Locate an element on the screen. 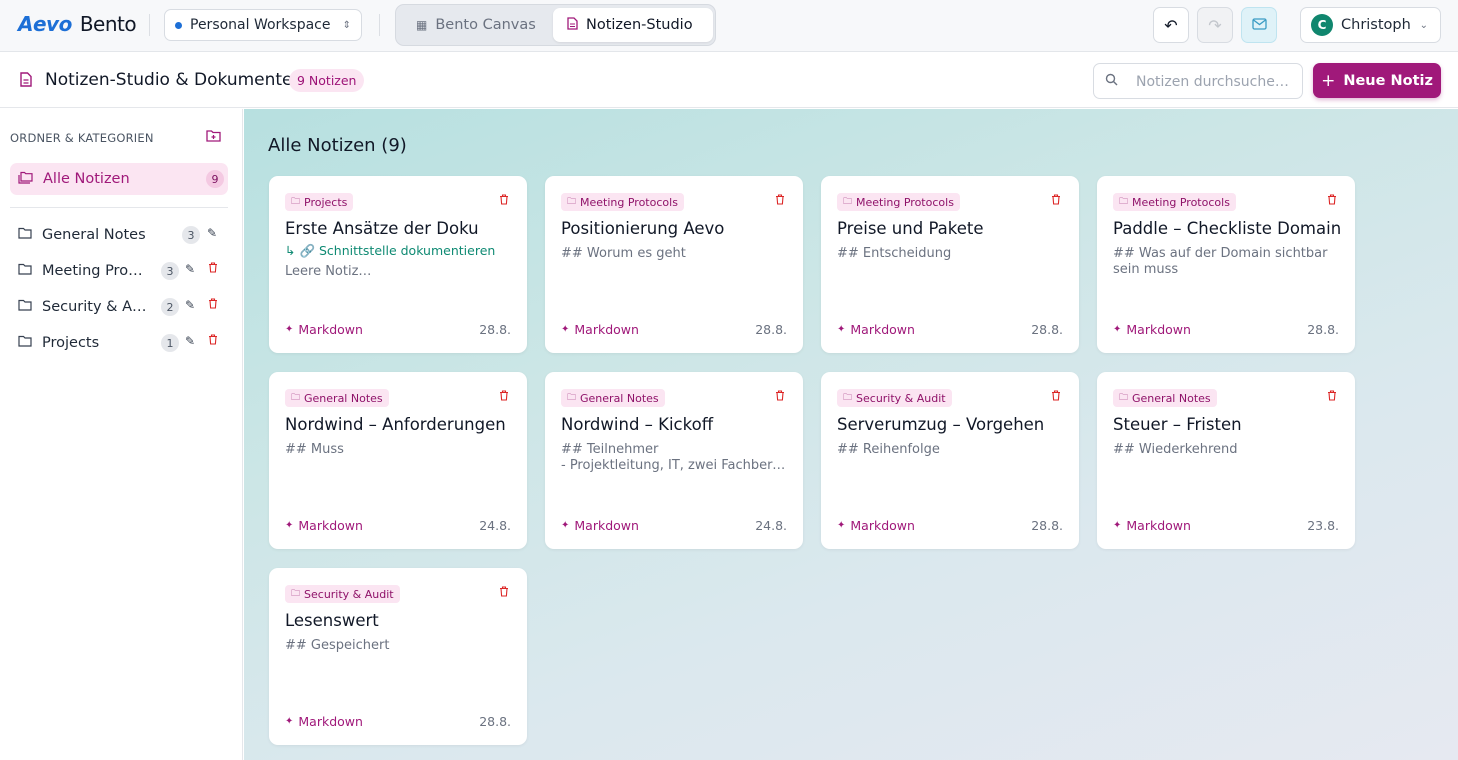 This screenshot has width=1458, height=760. chevron-updown-icon: ⇕ is located at coordinates (346, 25).